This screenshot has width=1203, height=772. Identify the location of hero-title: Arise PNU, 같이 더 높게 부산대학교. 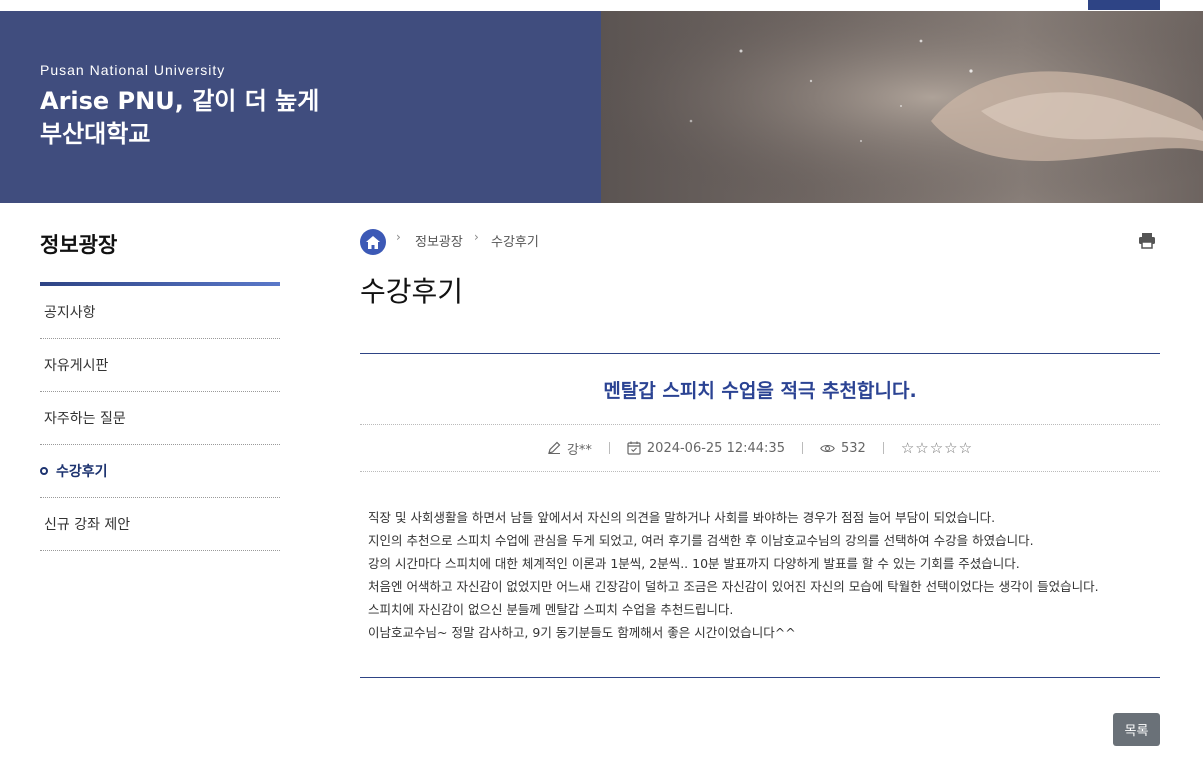
(179, 118).